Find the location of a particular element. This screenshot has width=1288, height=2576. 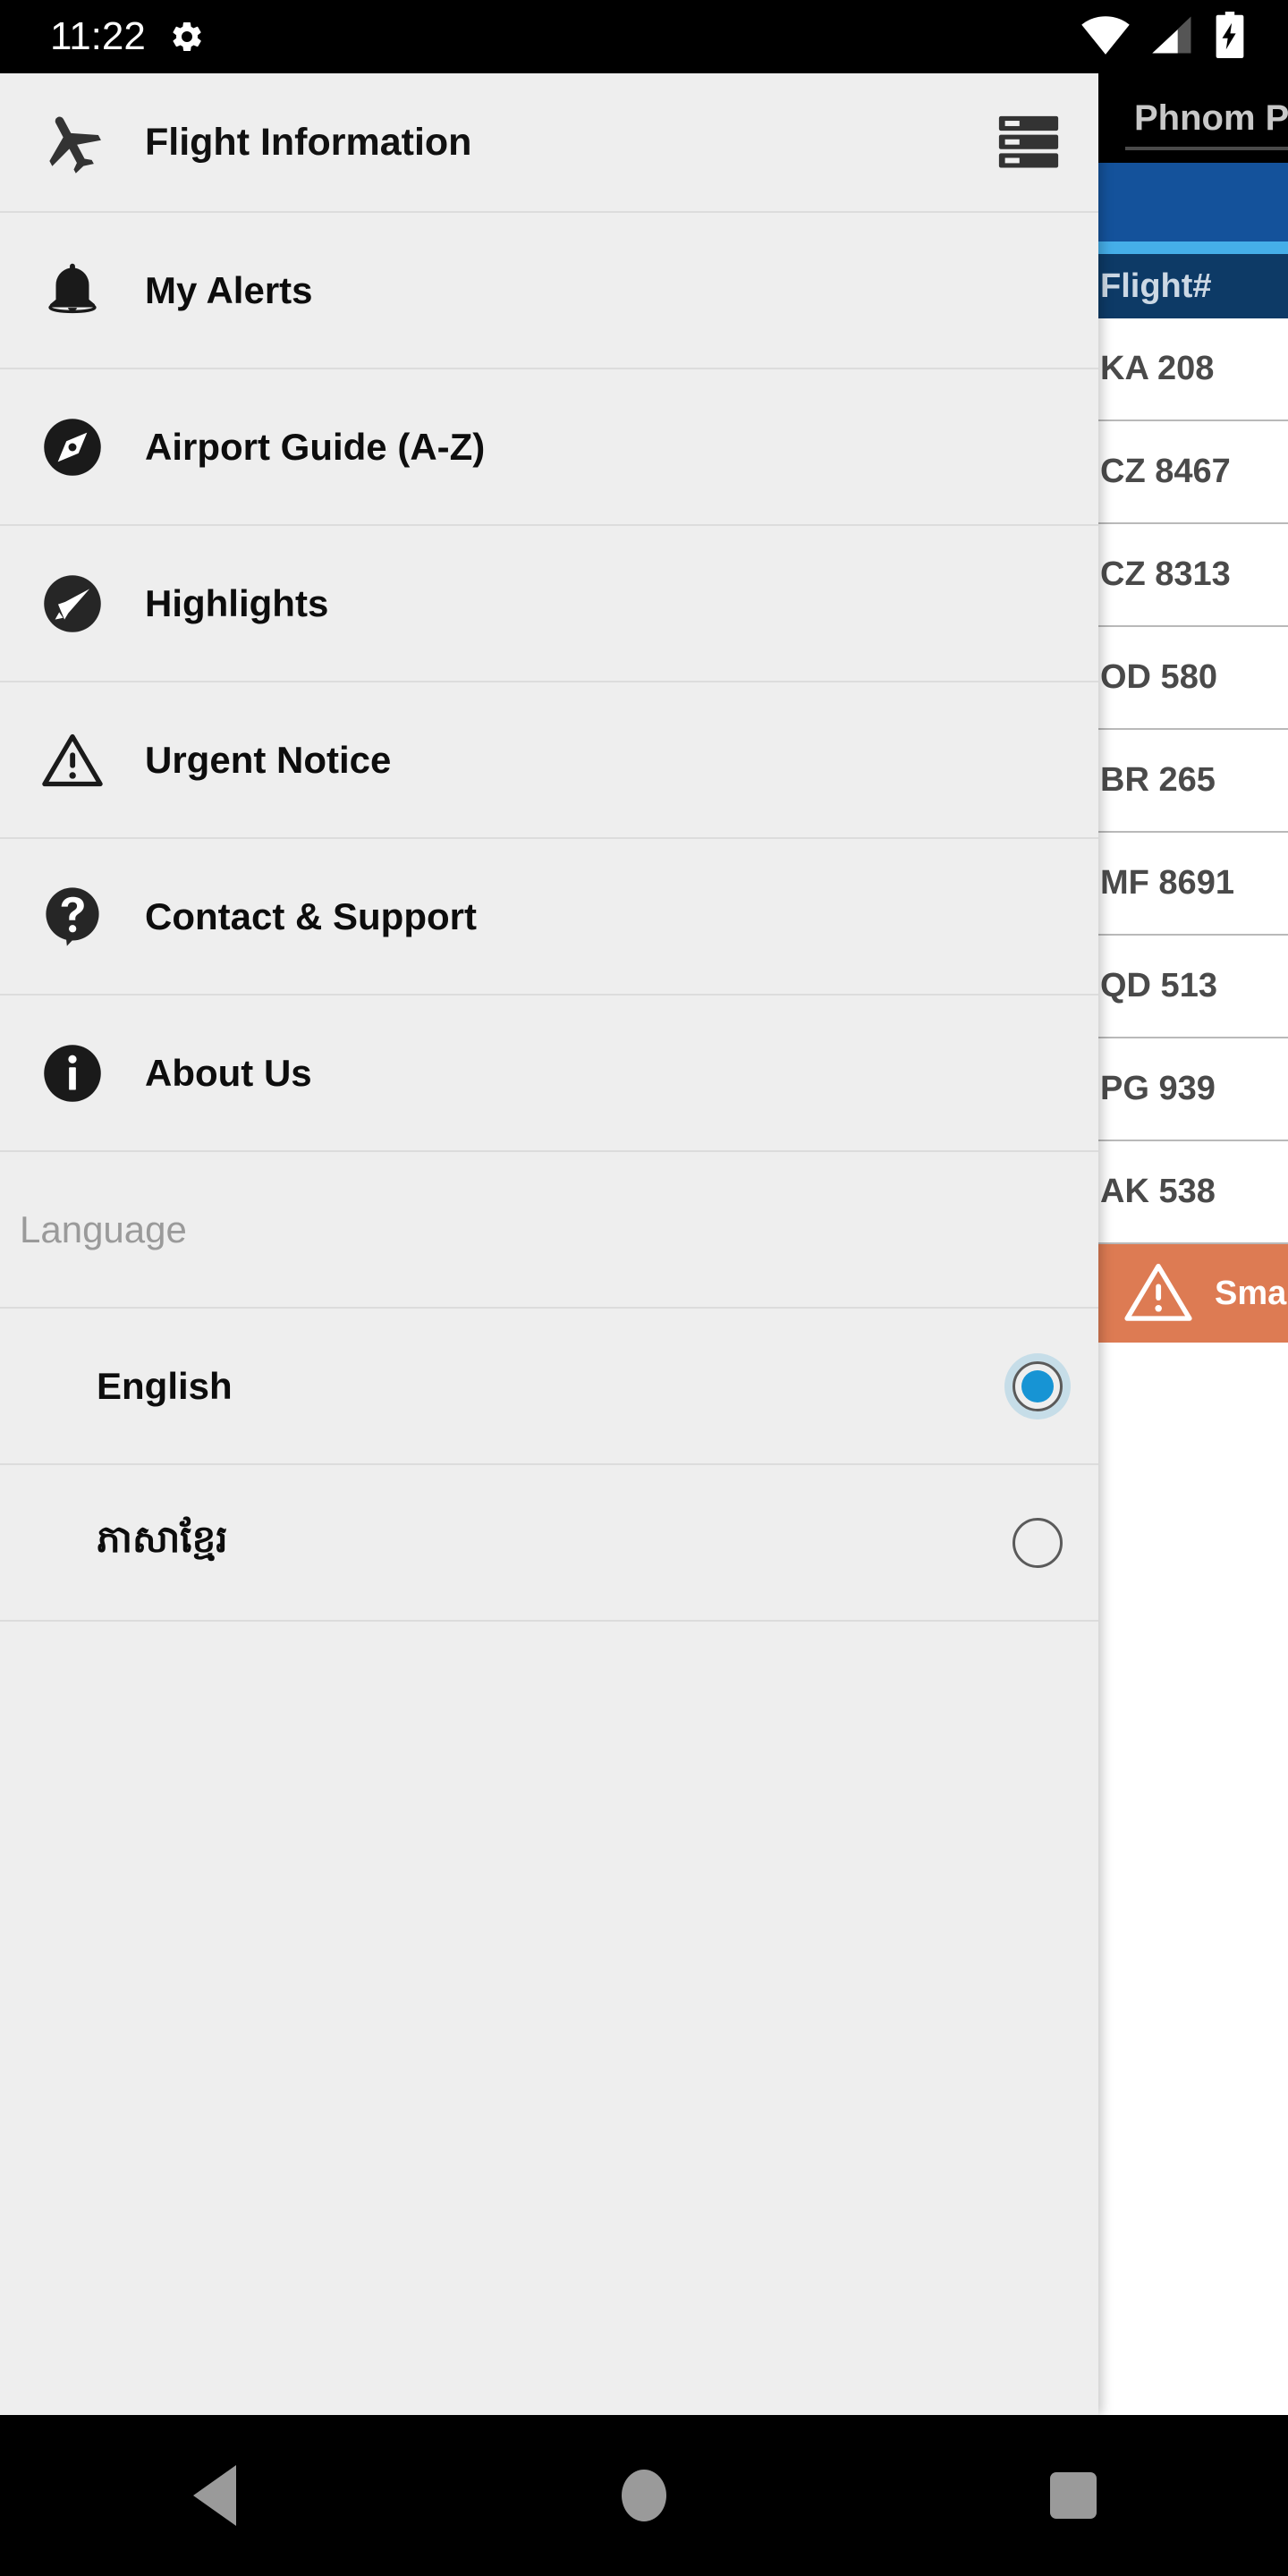

airplane-icon is located at coordinates (72, 142).